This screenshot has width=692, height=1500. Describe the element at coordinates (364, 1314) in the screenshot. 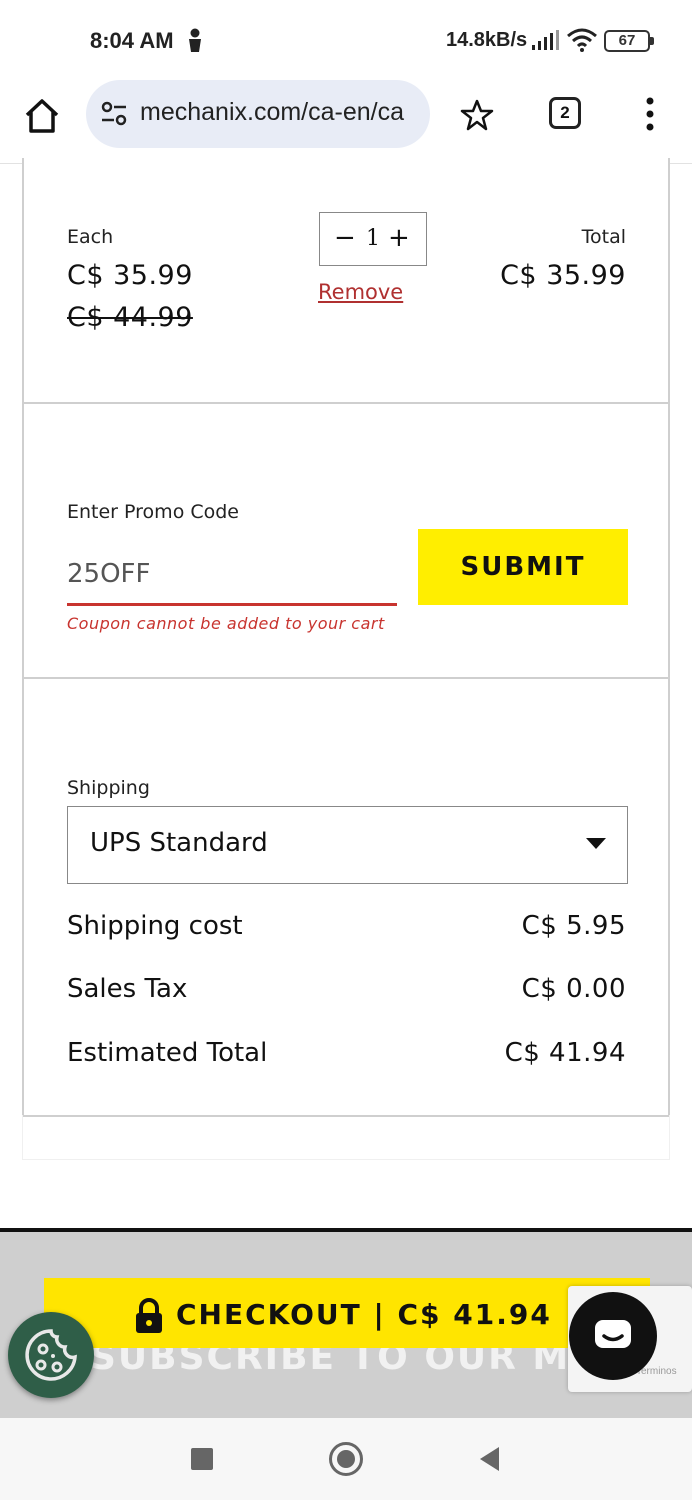

I see `checkout-label: CHECKOUT | C$ 41.94` at that location.